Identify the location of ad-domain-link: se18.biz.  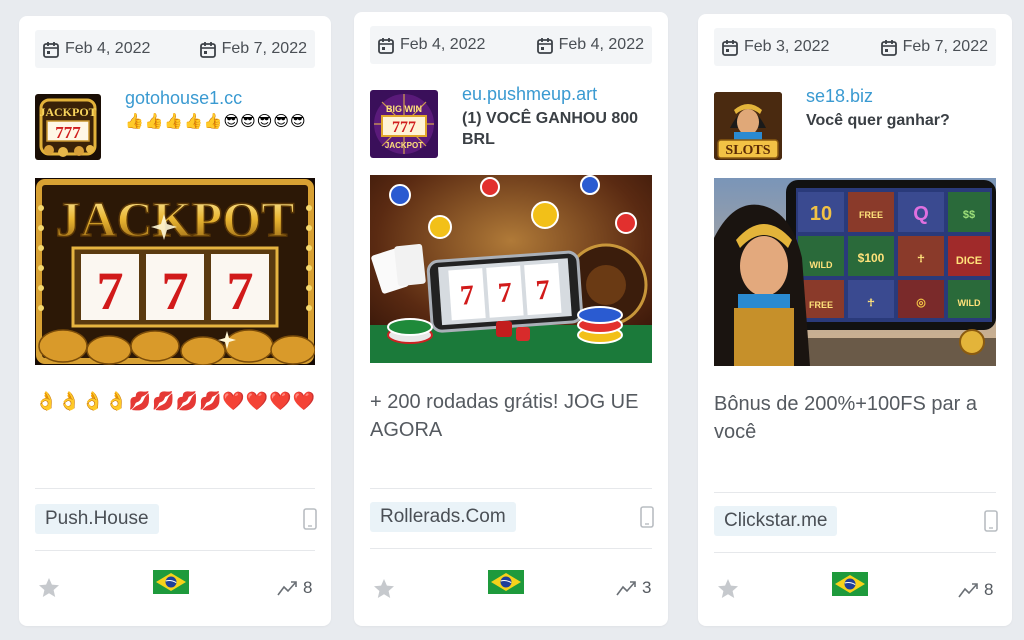
(839, 96).